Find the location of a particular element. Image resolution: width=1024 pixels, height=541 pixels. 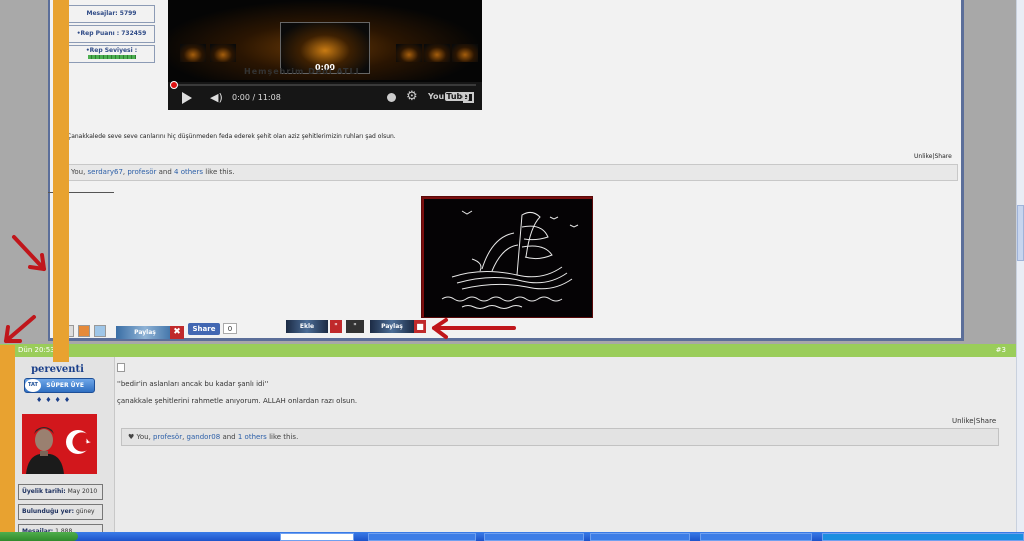

rep-level-bar is located at coordinates (111, 57).